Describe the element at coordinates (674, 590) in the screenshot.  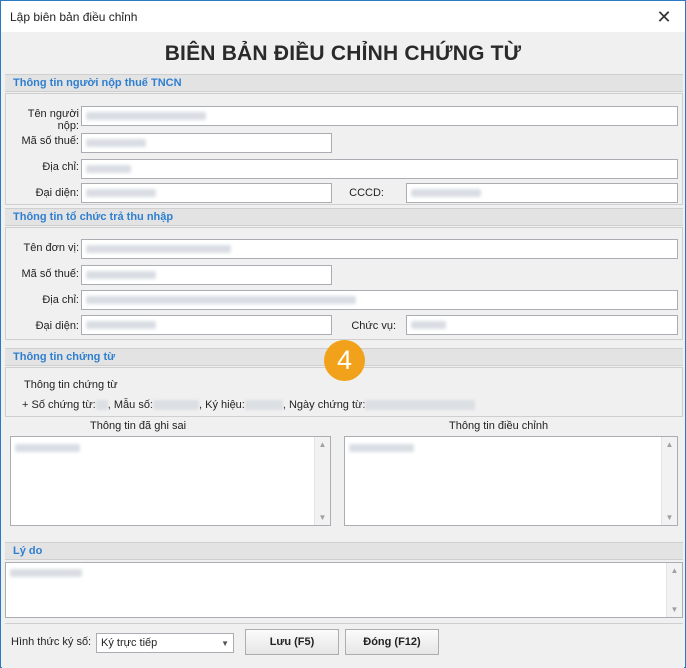
I see `reason-scrollbar: ▲ ▼` at that location.